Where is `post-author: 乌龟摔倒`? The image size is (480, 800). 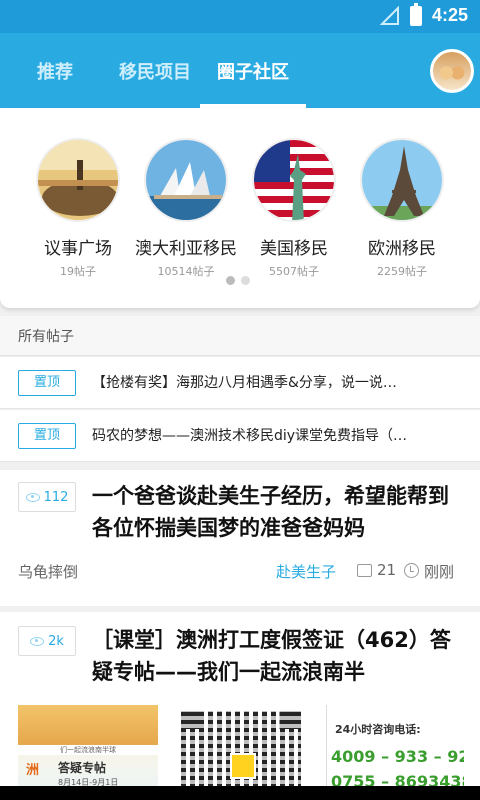 post-author: 乌龟摔倒 is located at coordinates (48, 571).